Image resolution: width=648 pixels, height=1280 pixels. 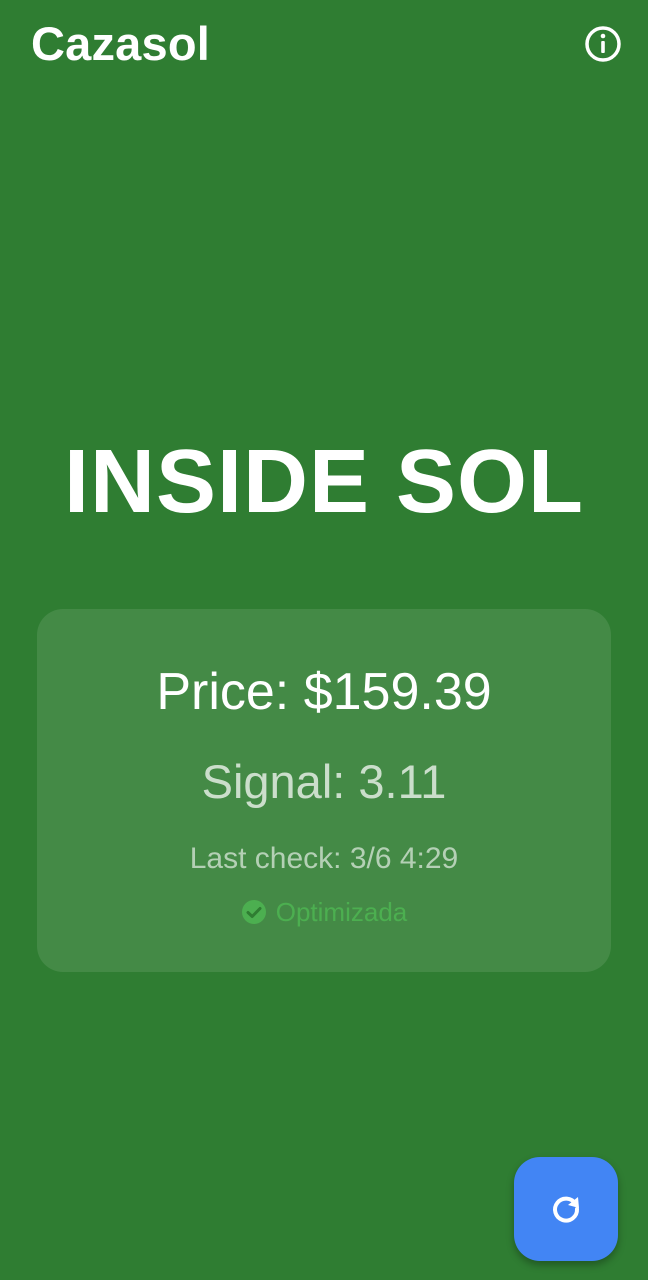 I want to click on status-heading: INSIDE SOL, so click(x=324, y=482).